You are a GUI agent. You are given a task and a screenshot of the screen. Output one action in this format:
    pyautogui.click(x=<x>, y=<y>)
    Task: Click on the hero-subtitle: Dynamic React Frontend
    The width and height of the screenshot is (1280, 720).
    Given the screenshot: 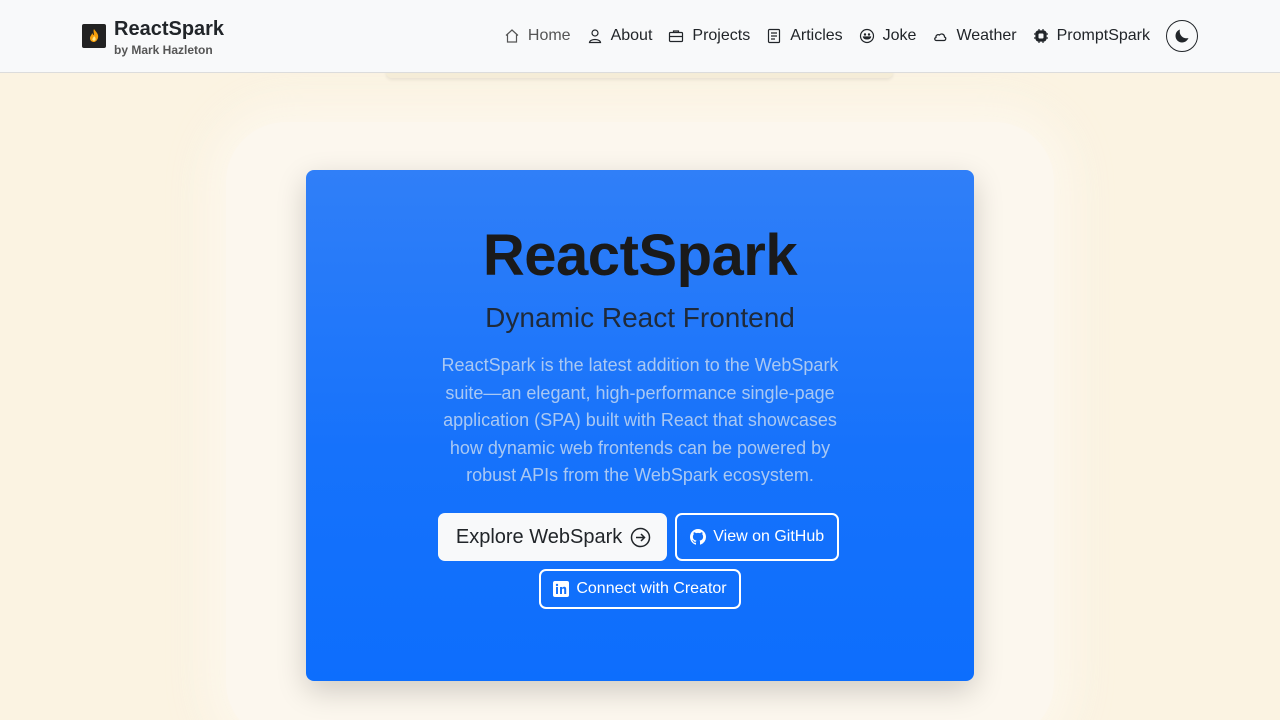 What is the action you would take?
    pyautogui.click(x=640, y=317)
    